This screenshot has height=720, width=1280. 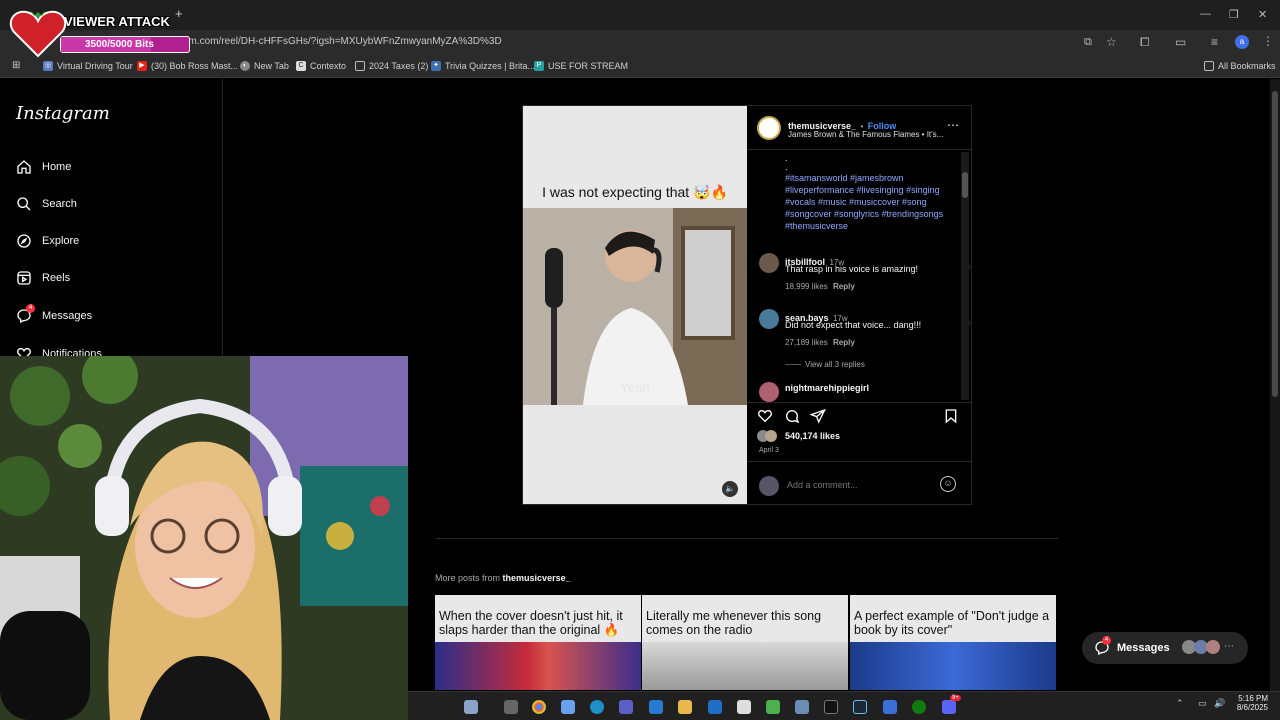 What do you see at coordinates (919, 707) in the screenshot?
I see `xbox-icon` at bounding box center [919, 707].